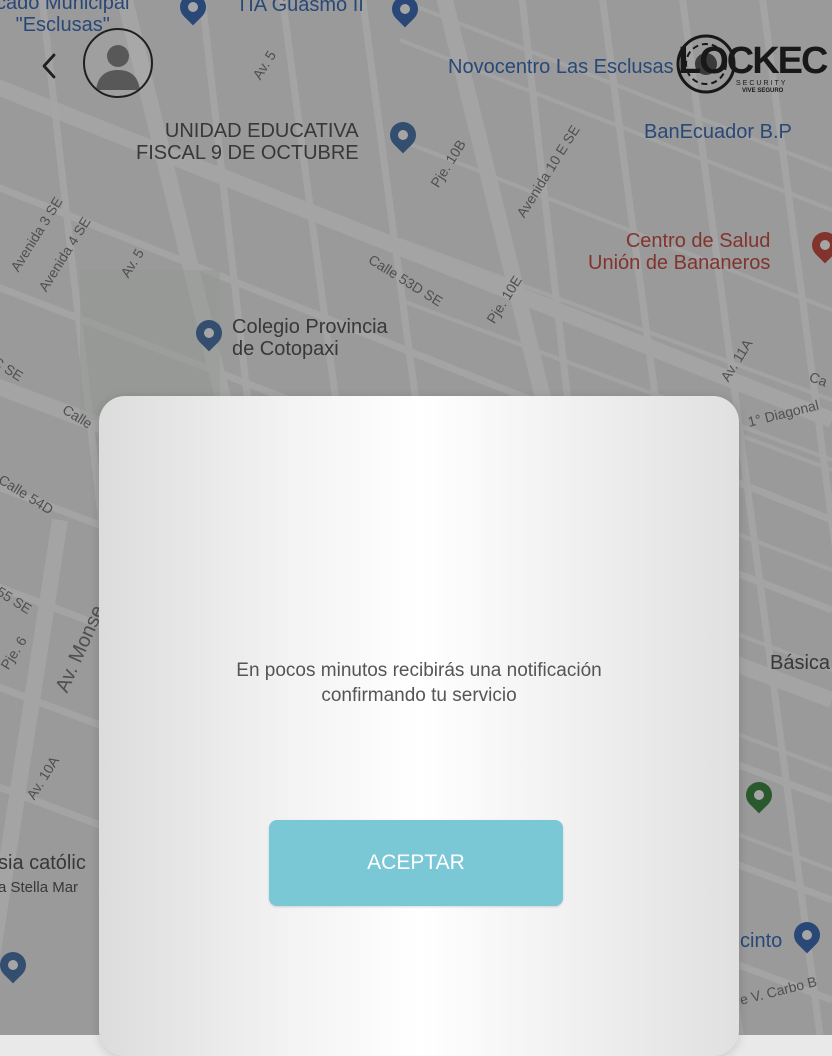 The image size is (832, 1056). What do you see at coordinates (753, 61) in the screenshot?
I see `logo-wordmark: LOCKEC` at bounding box center [753, 61].